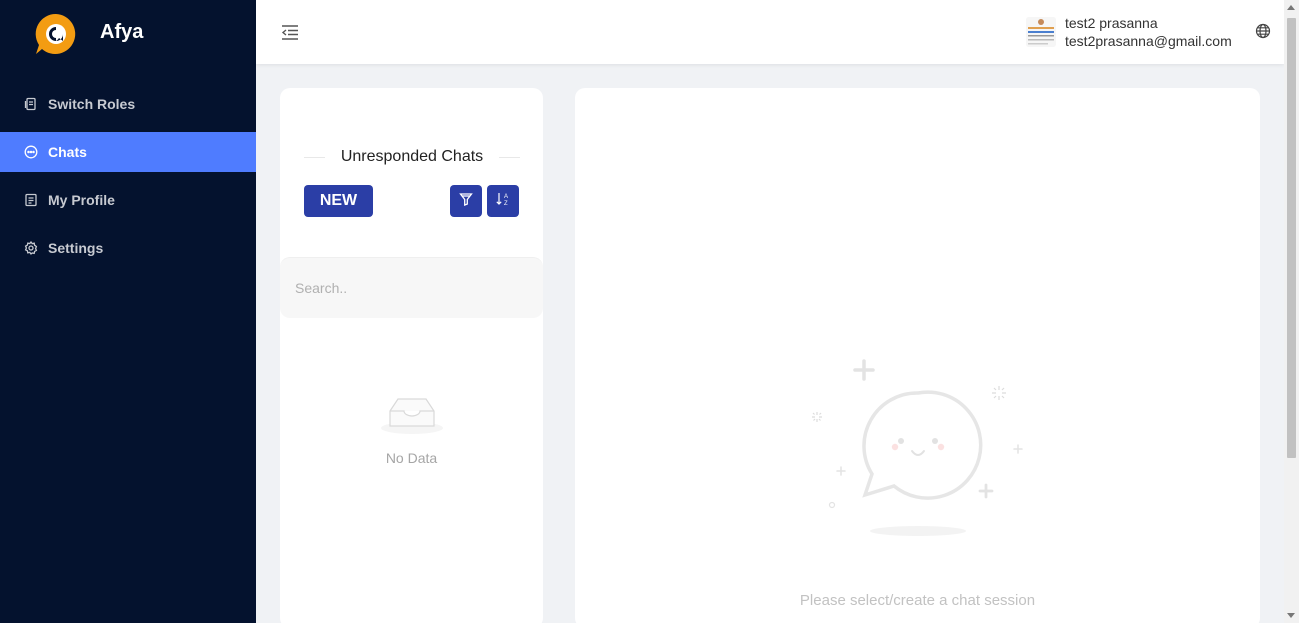 Image resolution: width=1299 pixels, height=623 pixels. I want to click on scroll-up-arrow-icon, so click(1291, 7).